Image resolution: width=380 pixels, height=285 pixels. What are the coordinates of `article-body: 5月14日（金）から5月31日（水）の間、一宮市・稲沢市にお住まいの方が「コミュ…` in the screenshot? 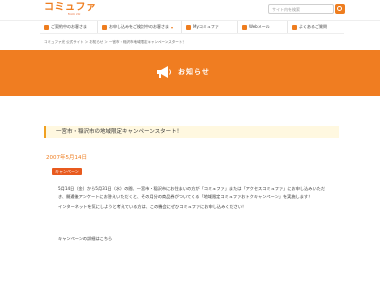 It's located at (193, 198).